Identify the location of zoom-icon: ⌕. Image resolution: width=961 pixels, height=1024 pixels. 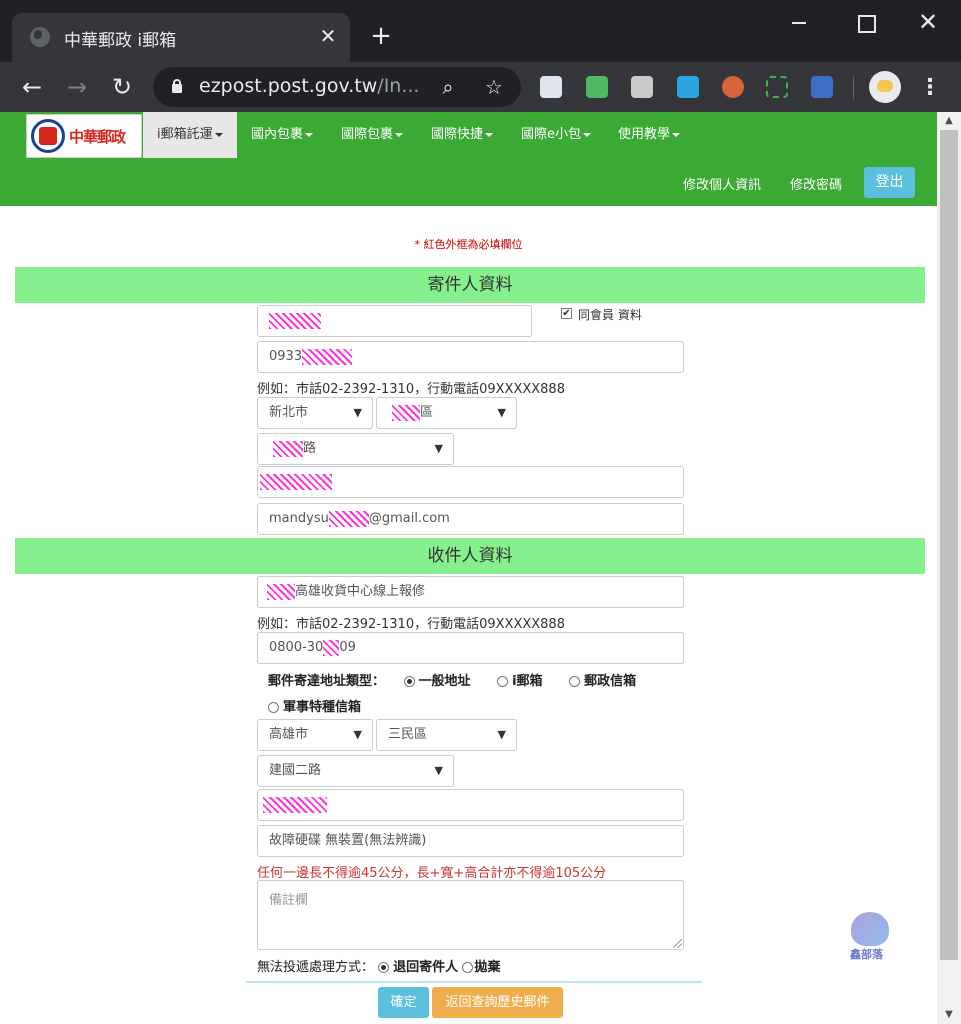
(448, 87).